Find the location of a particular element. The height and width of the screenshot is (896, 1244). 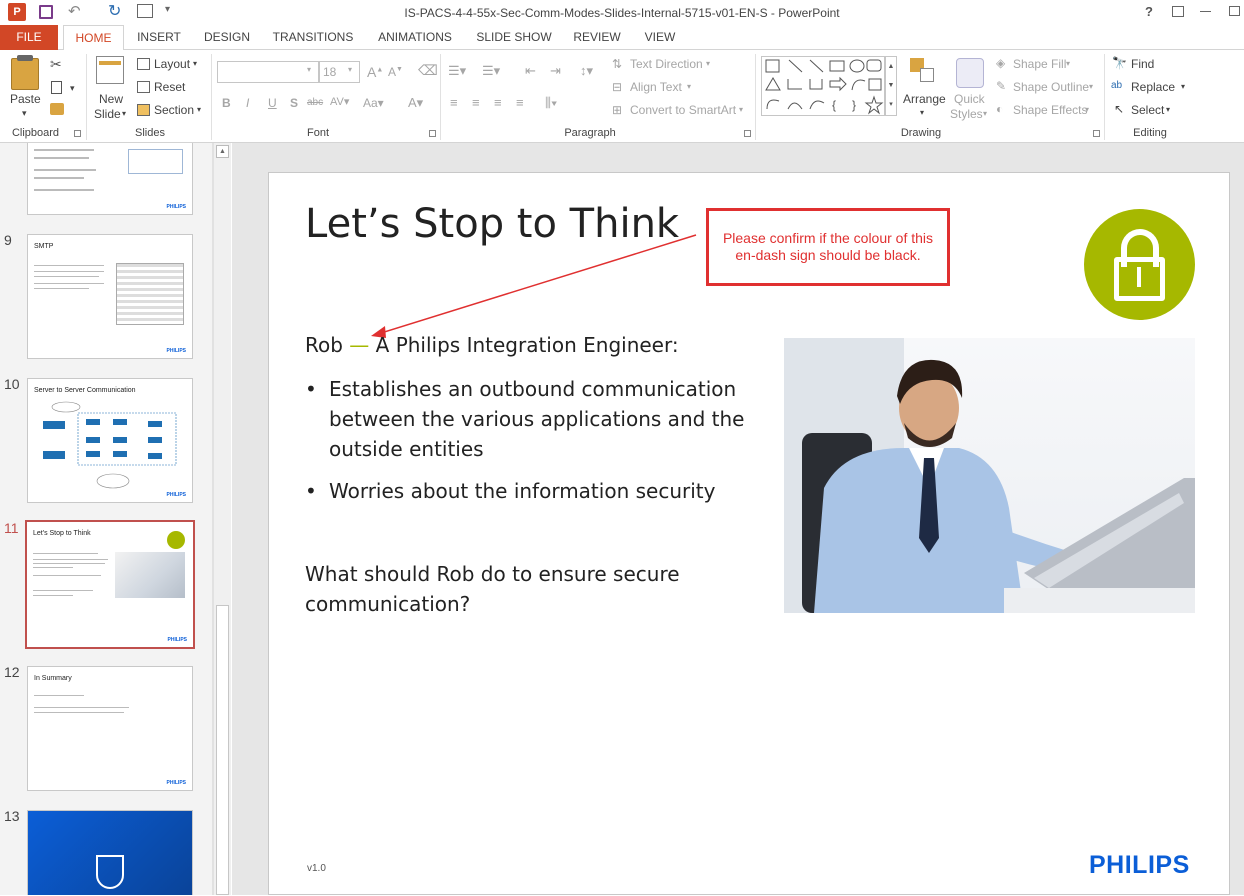

ribbon-display-icon is located at coordinates (1178, 11).